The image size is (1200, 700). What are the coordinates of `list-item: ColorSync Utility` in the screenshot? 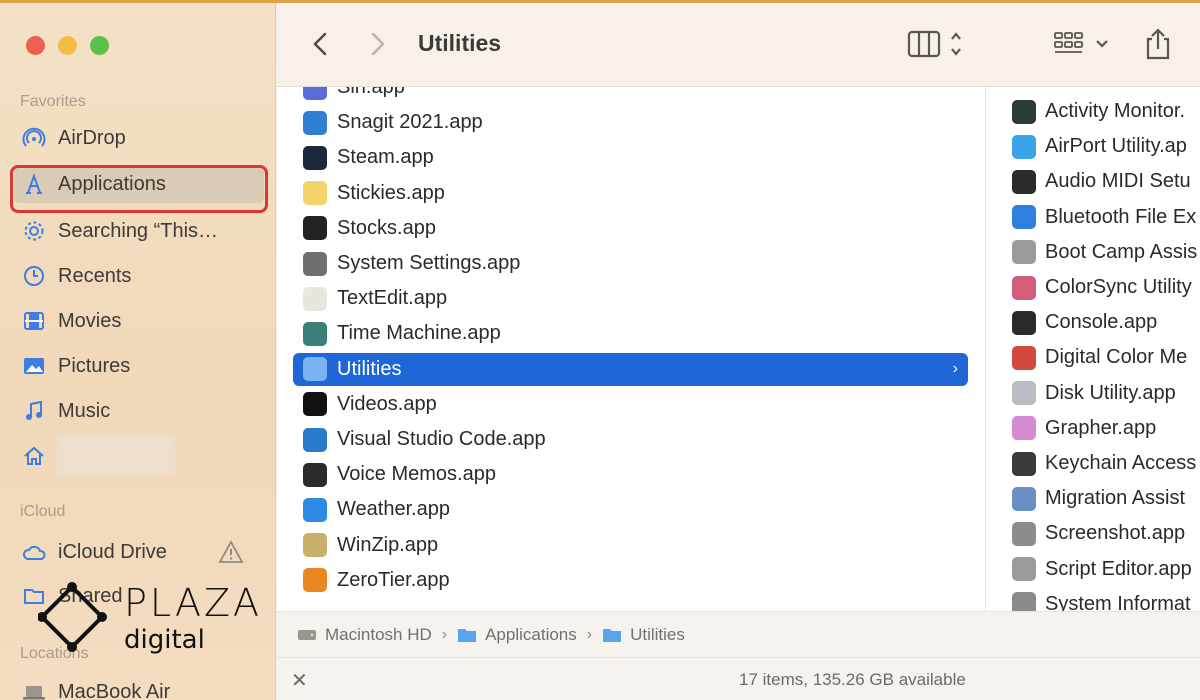 It's located at (1093, 287).